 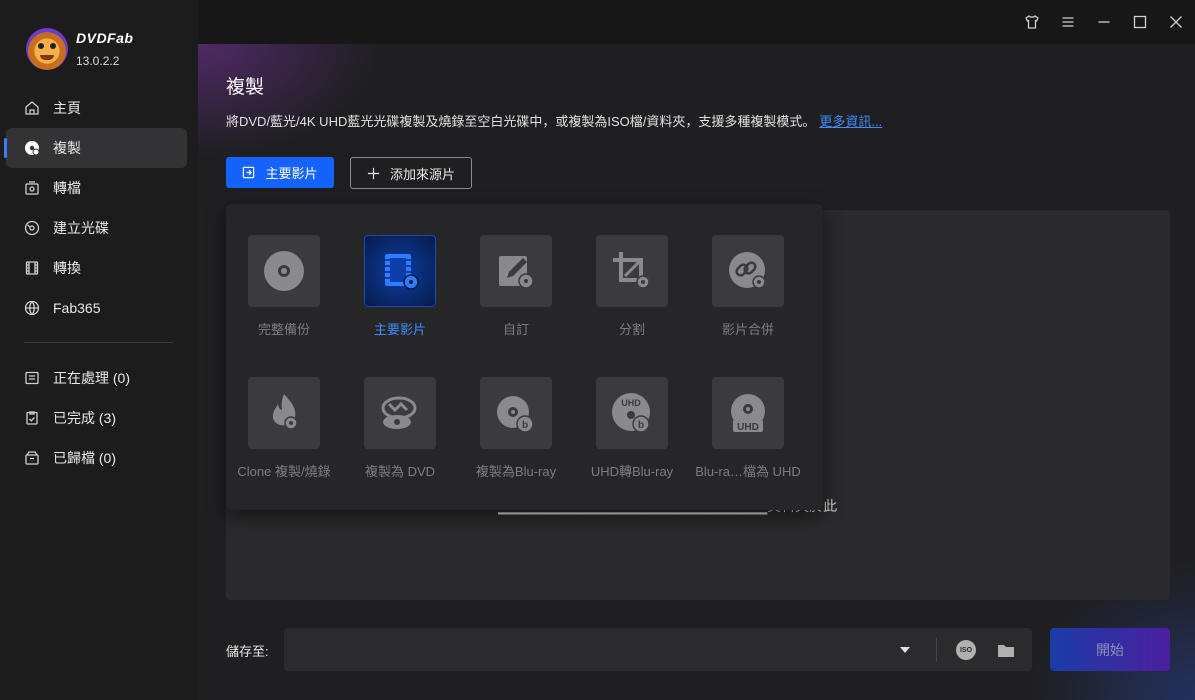 I want to click on brand-name: DVDFab, so click(x=105, y=38).